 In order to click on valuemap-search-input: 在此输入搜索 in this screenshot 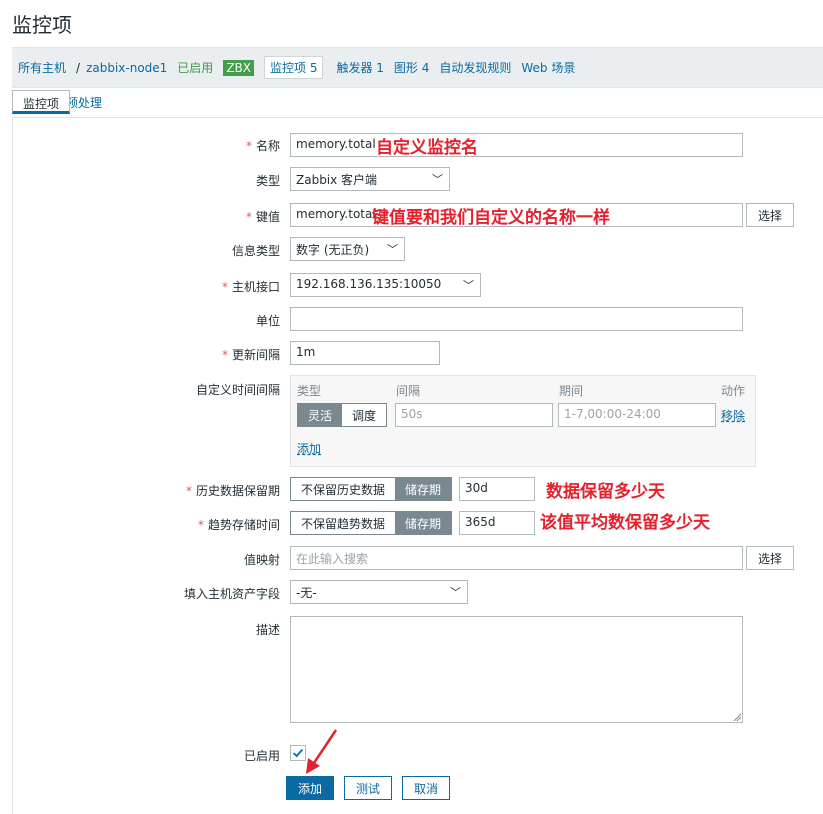, I will do `click(516, 558)`.